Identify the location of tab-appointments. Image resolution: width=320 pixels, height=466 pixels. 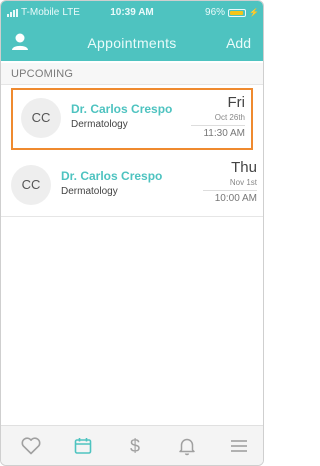
(83, 445).